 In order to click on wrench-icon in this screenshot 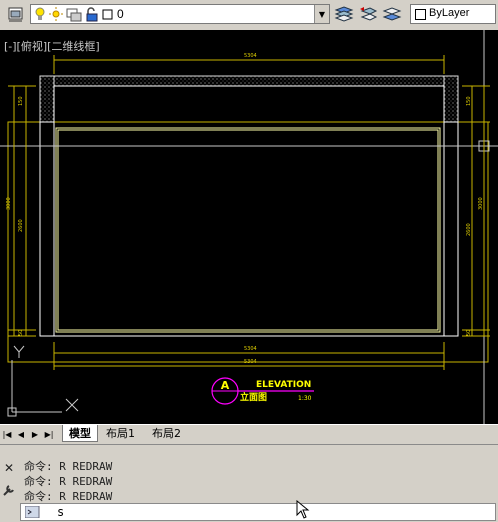, I will do `click(9, 490)`.